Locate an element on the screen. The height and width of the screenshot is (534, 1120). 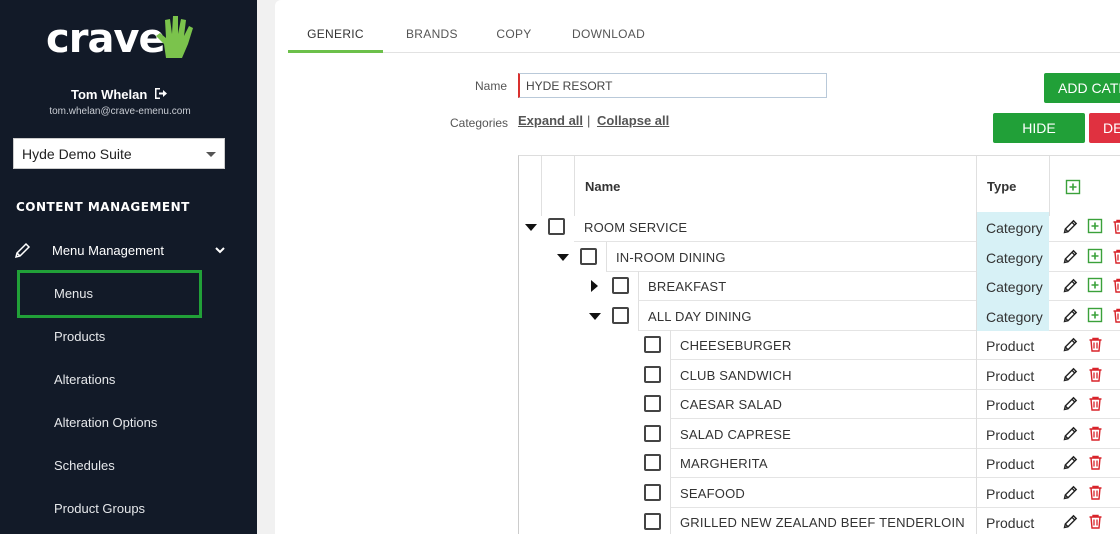
expand-caret-icon is located at coordinates (594, 286).